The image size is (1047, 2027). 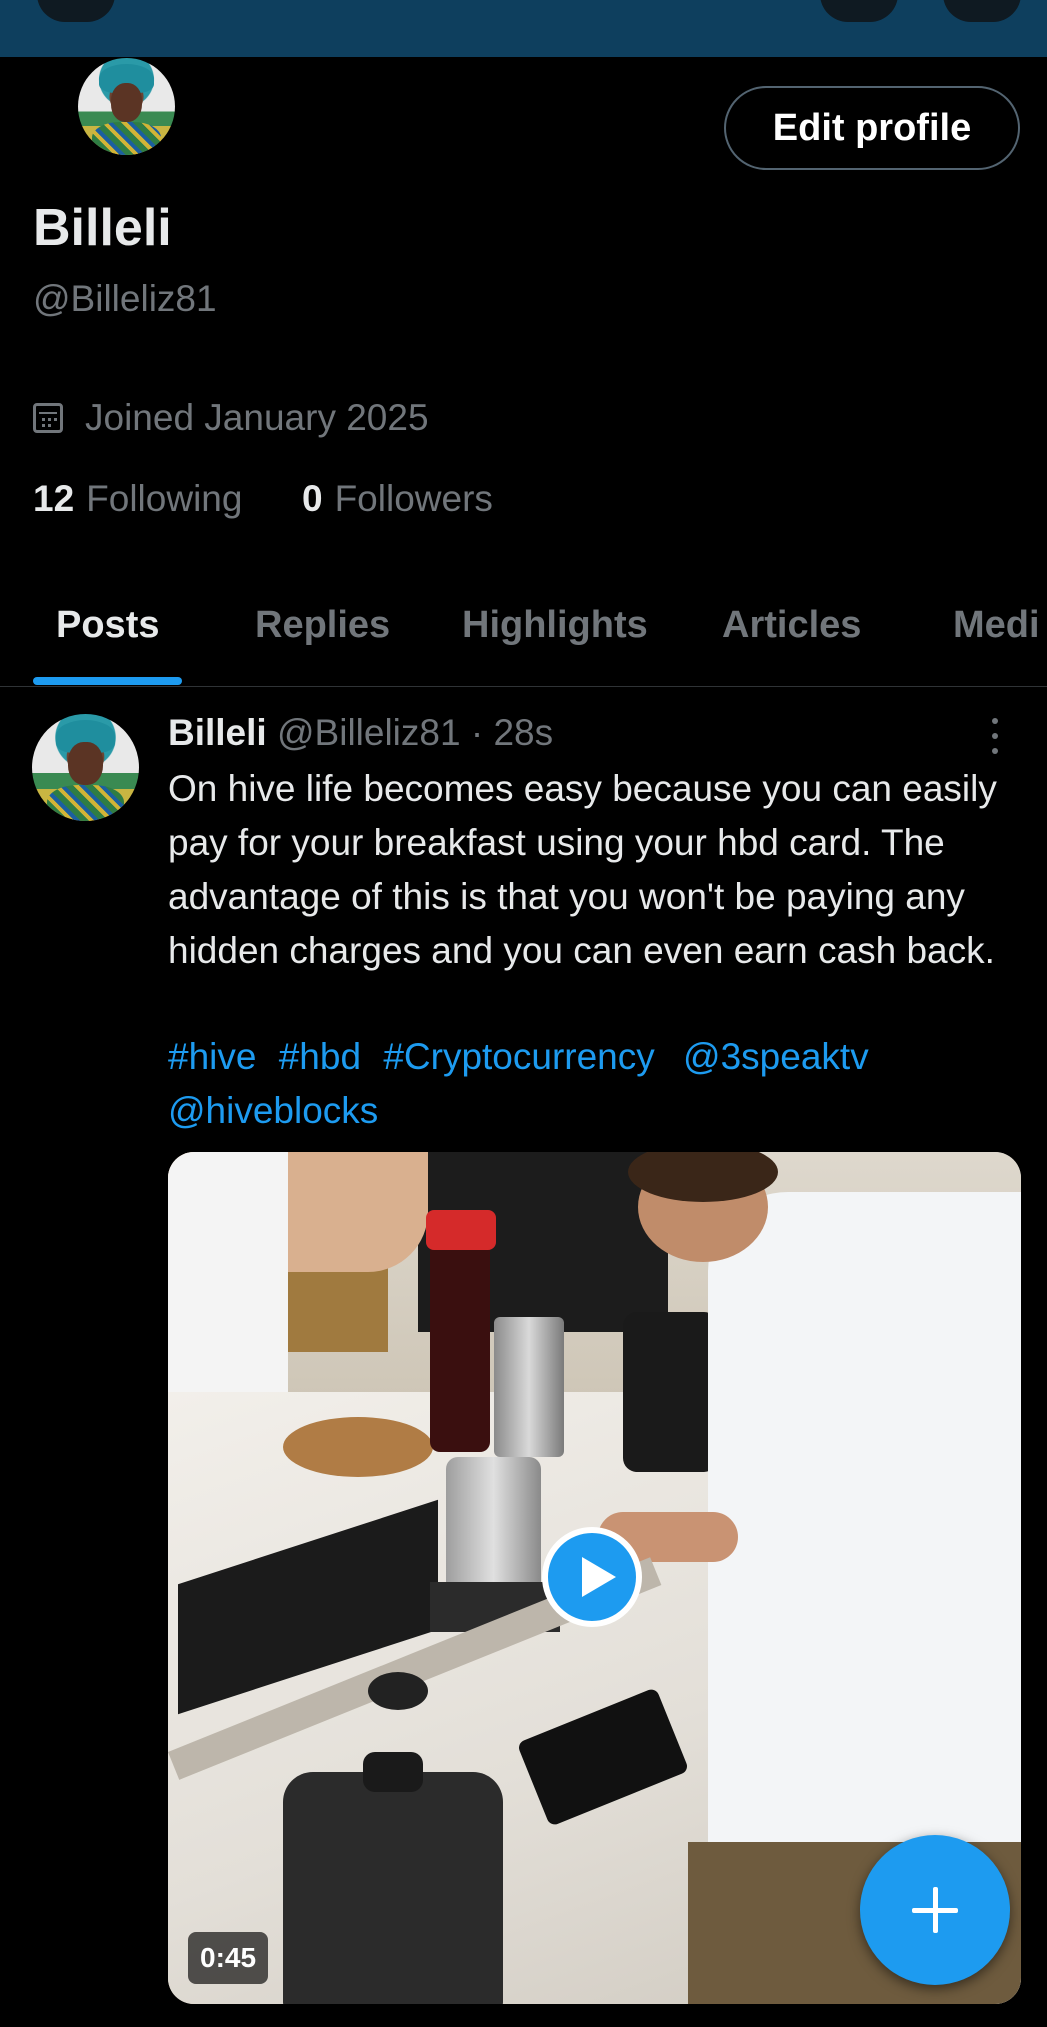 What do you see at coordinates (995, 736) in the screenshot?
I see `more-vertical-icon` at bounding box center [995, 736].